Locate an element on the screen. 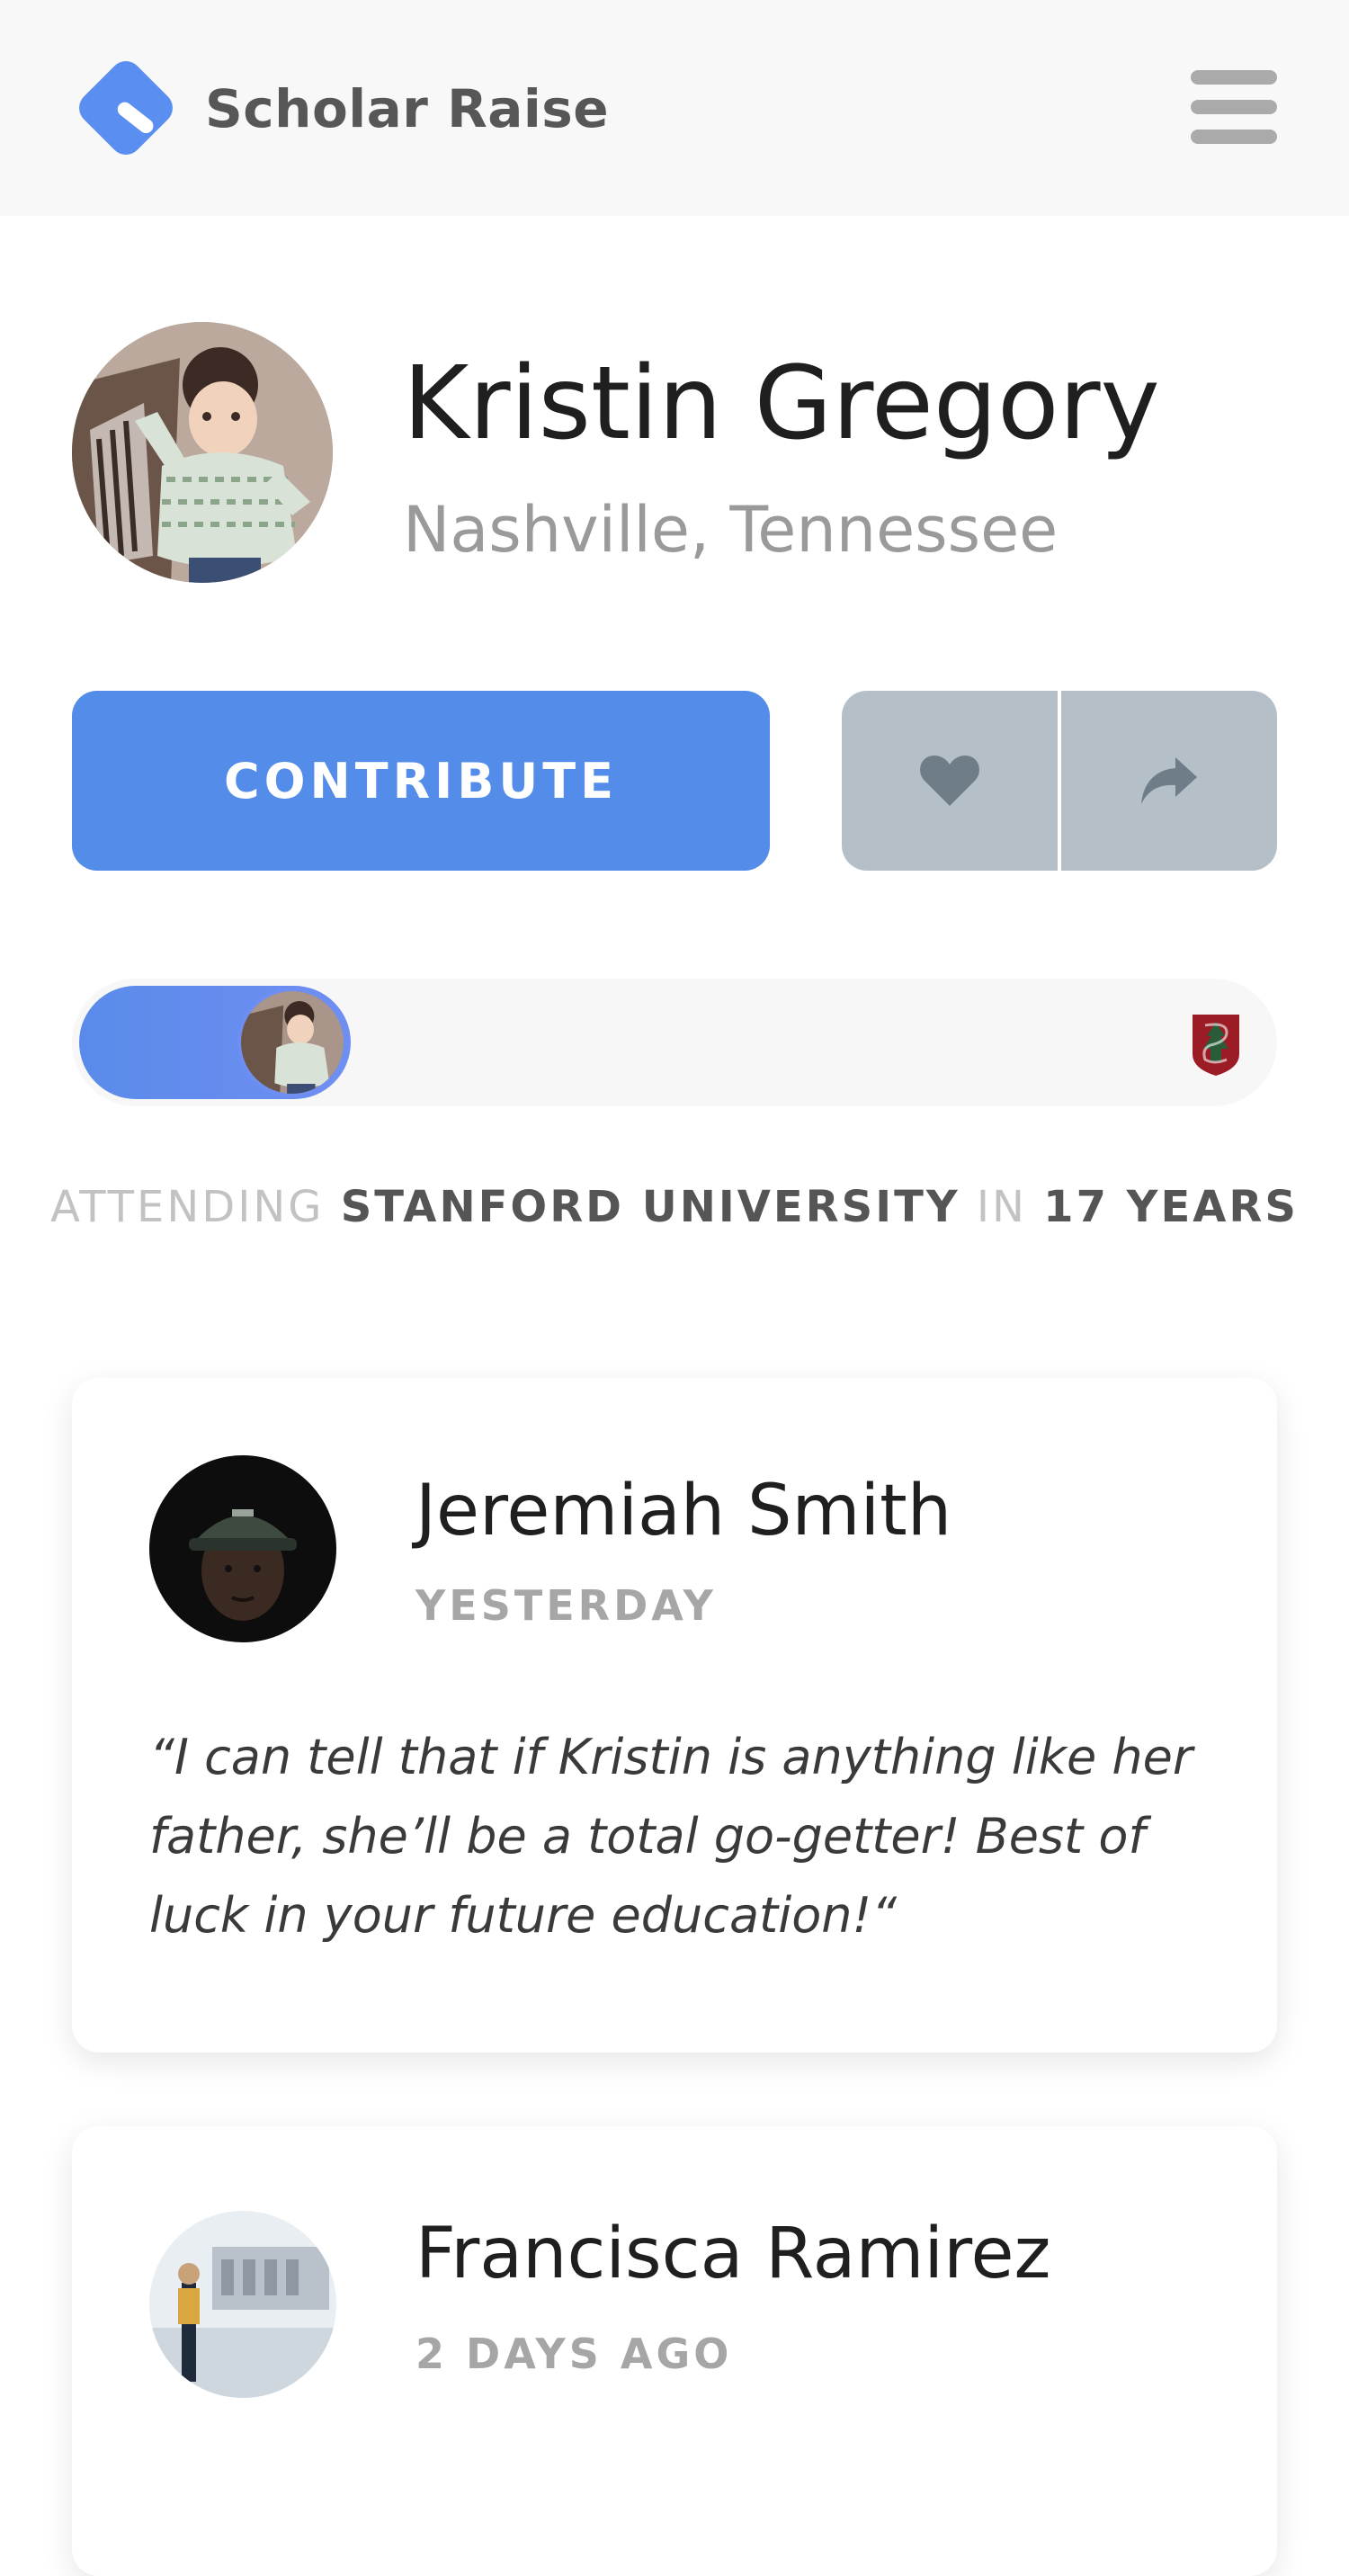 This screenshot has width=1349, height=2576. attending-connector: IN is located at coordinates (1001, 1207).